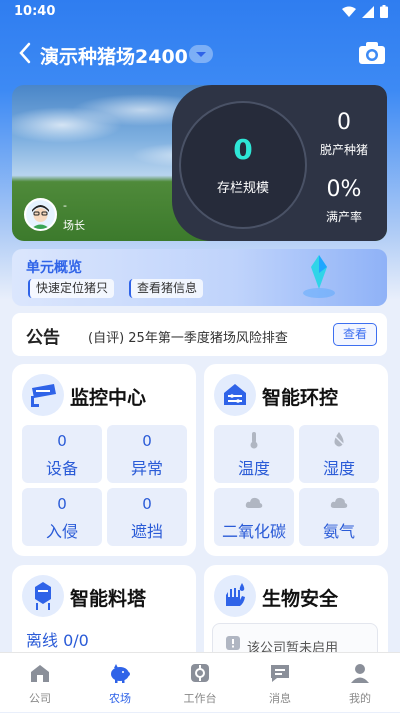  What do you see at coordinates (200, 12) in the screenshot?
I see `status-bar: 10:40` at bounding box center [200, 12].